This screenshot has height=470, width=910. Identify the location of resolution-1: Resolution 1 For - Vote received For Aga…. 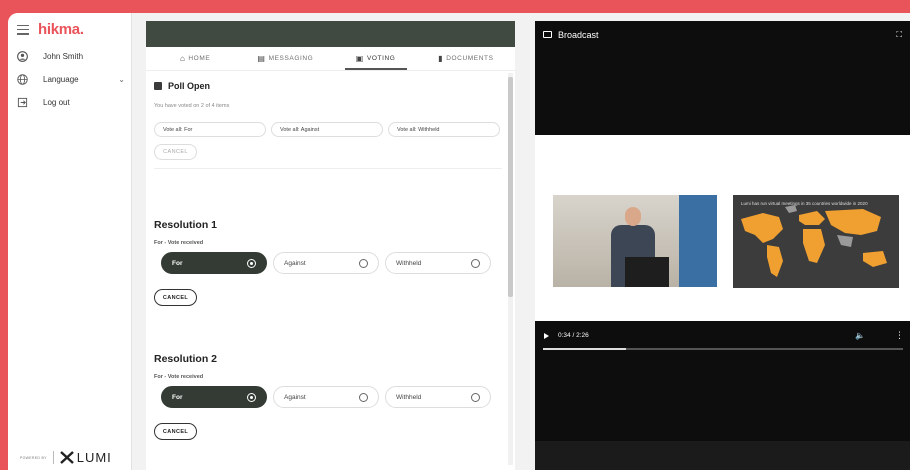
(328, 262).